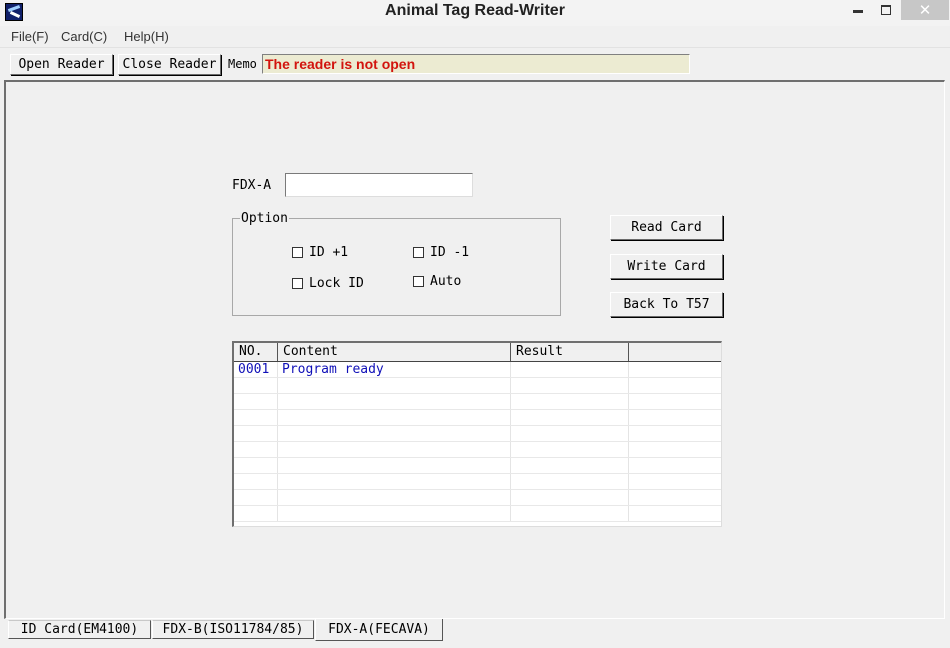  What do you see at coordinates (450, 252) in the screenshot?
I see `checkbox-label: ID -1` at bounding box center [450, 252].